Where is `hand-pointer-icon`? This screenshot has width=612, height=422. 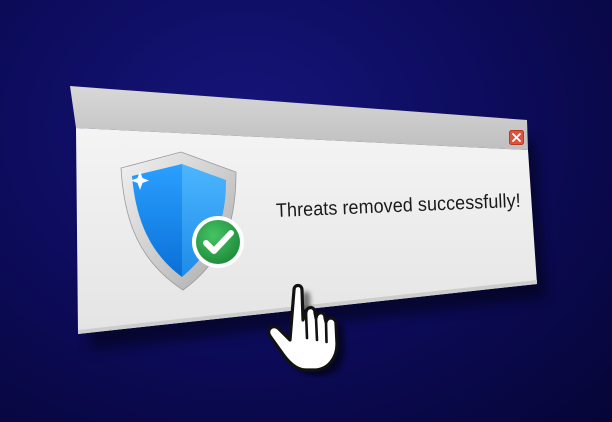 hand-pointer-icon is located at coordinates (306, 329).